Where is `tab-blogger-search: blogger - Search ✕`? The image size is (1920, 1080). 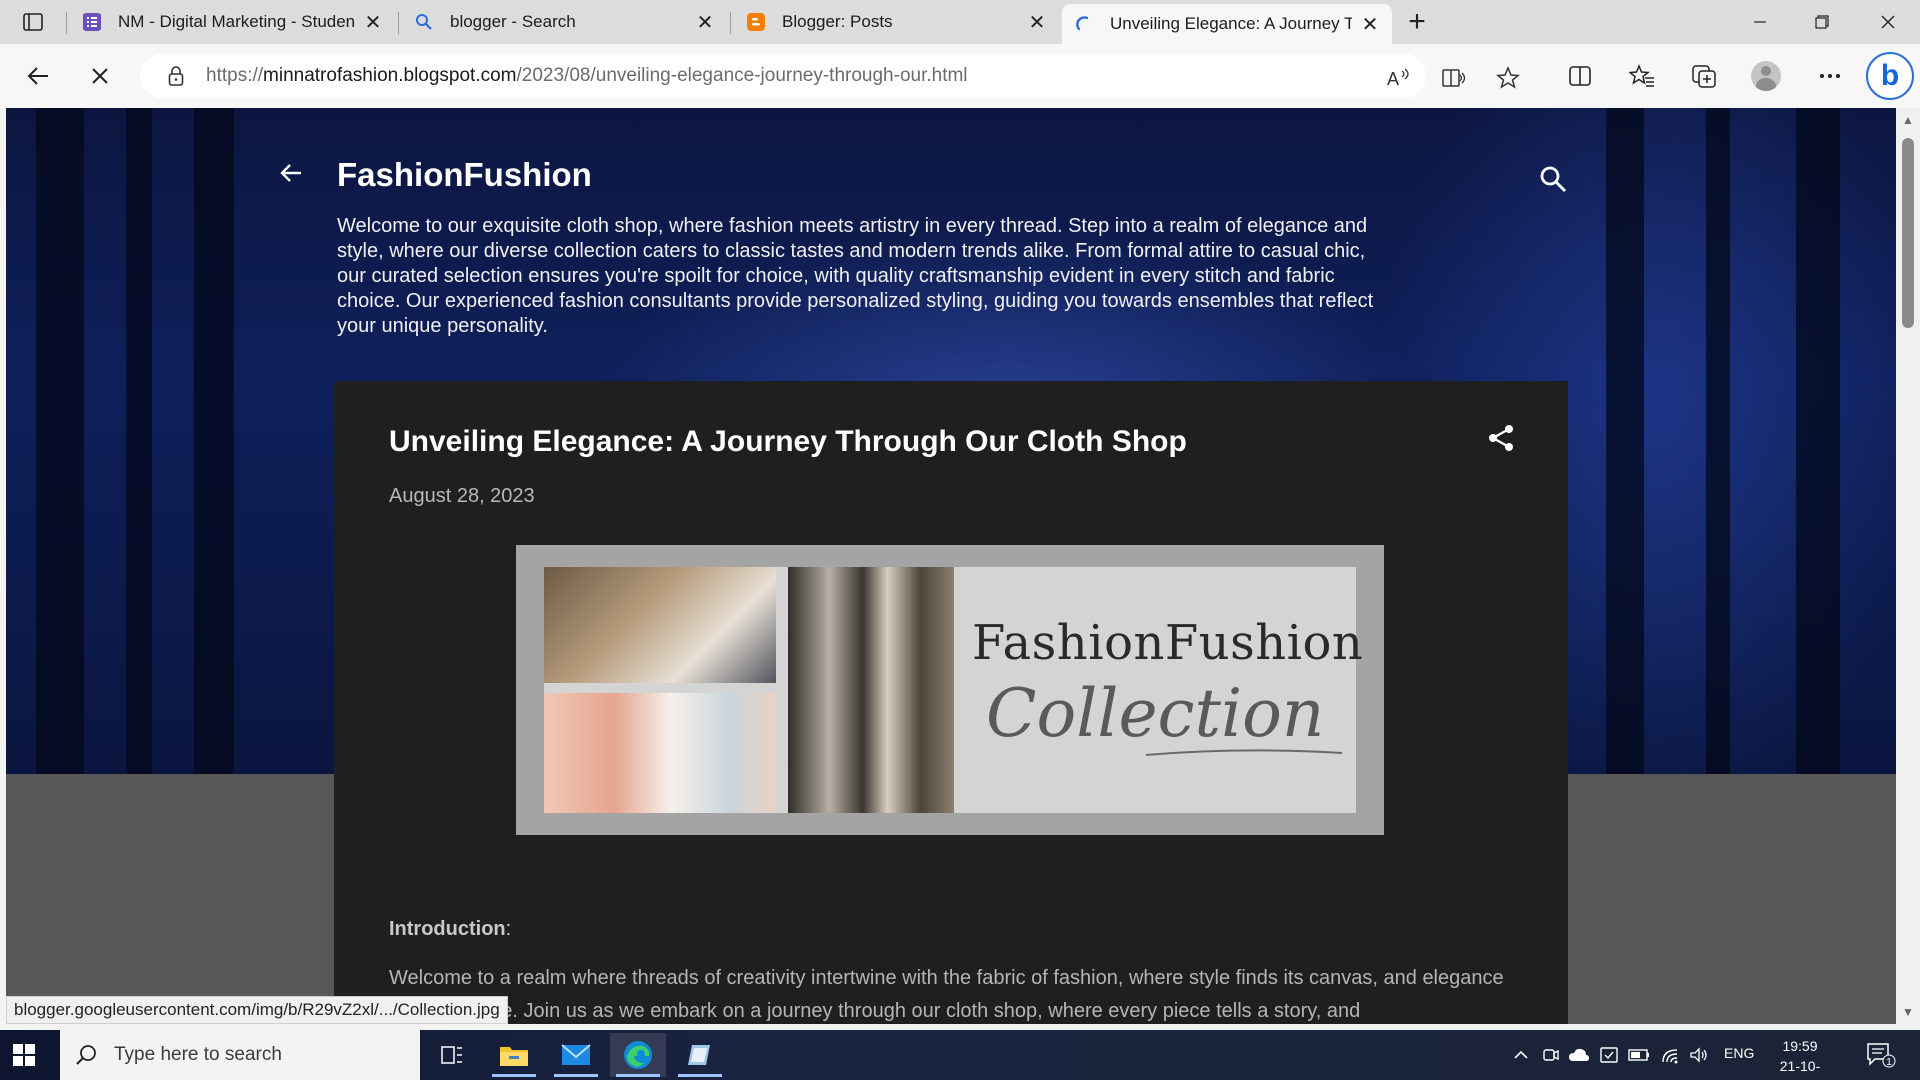 tab-blogger-search: blogger - Search ✕ is located at coordinates (564, 22).